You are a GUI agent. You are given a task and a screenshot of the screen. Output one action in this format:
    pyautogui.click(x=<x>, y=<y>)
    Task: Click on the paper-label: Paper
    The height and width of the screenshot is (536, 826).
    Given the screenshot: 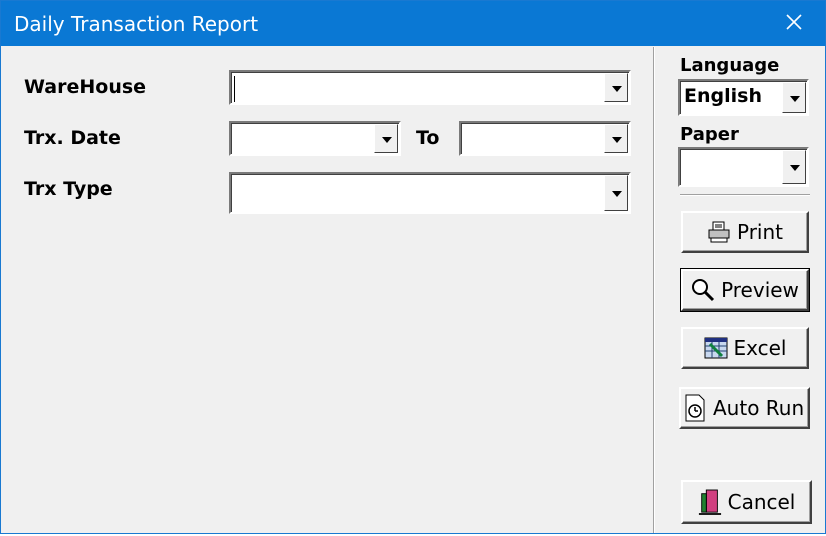 What is the action you would take?
    pyautogui.click(x=709, y=134)
    